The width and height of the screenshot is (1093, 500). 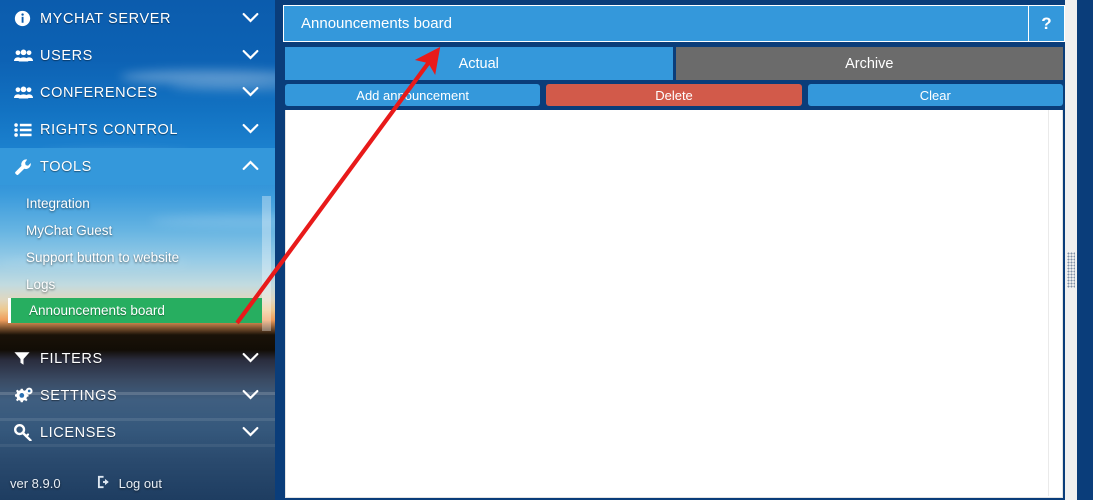 What do you see at coordinates (79, 395) in the screenshot?
I see `sidebar-item-label: SETTINGS` at bounding box center [79, 395].